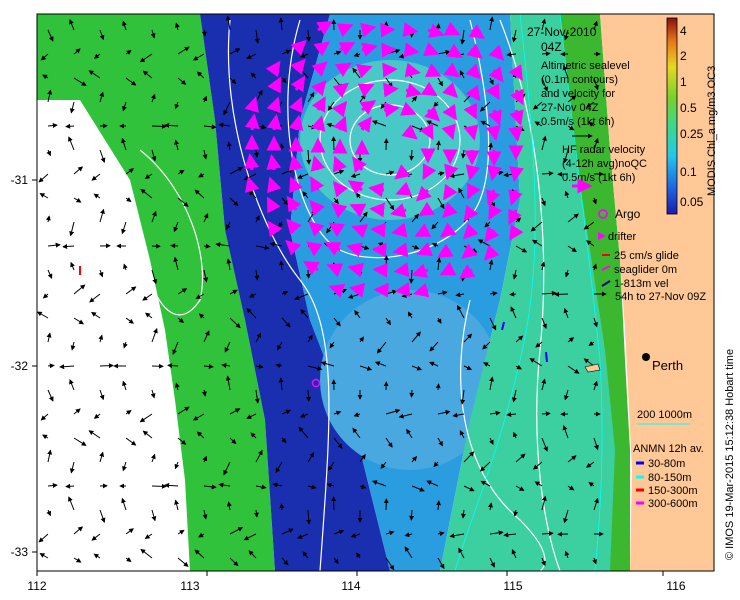 The height and width of the screenshot is (600, 740). Describe the element at coordinates (20, 180) in the screenshot. I see `y-tick-31: -31` at that location.